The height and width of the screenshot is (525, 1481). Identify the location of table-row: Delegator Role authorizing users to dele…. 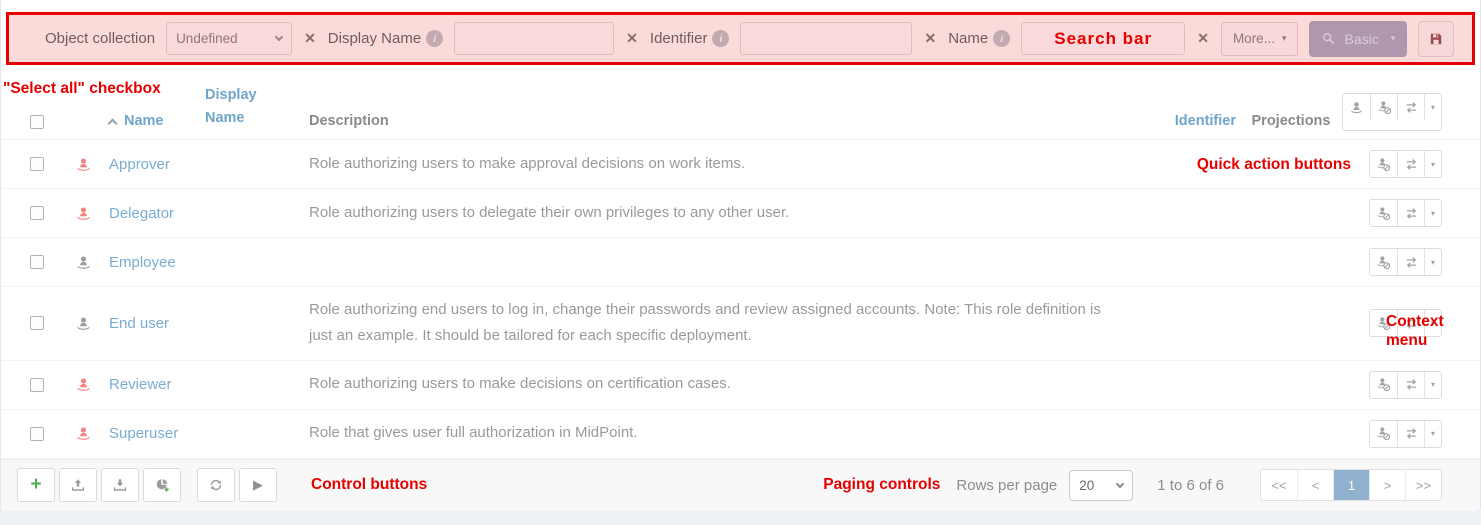
(740, 213).